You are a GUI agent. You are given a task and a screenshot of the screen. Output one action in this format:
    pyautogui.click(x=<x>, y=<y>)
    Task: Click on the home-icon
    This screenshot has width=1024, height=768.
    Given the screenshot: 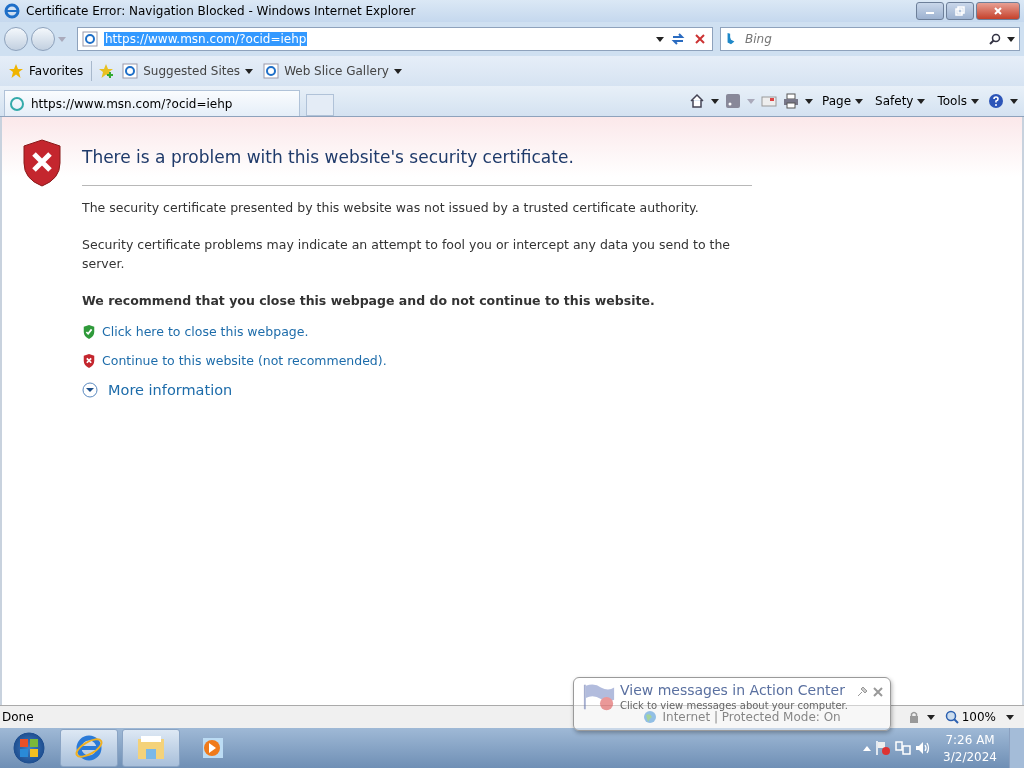 What is the action you would take?
    pyautogui.click(x=697, y=101)
    